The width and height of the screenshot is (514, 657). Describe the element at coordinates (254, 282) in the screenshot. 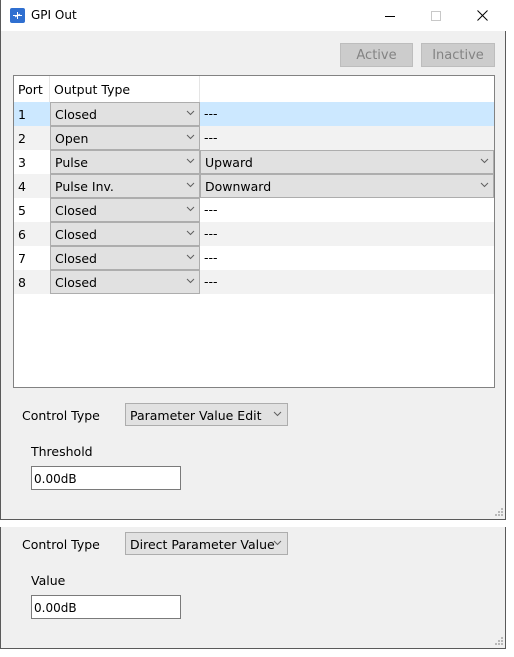

I see `table-row: 8 Closed ---` at that location.